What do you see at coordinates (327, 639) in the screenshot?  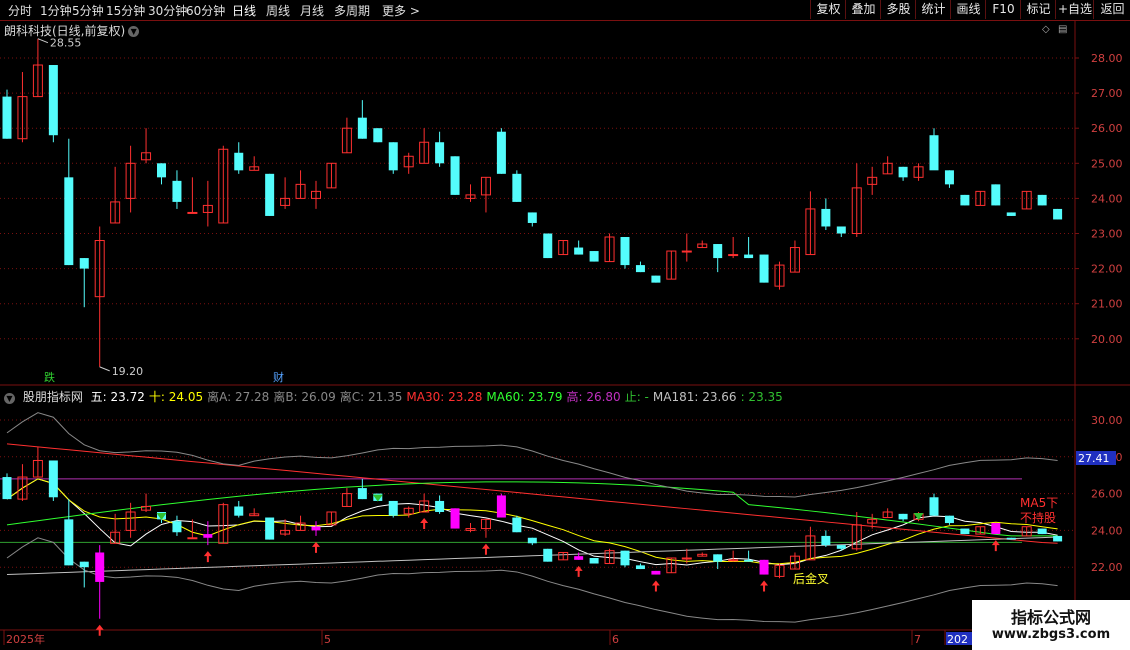 I see `date-label: 5` at bounding box center [327, 639].